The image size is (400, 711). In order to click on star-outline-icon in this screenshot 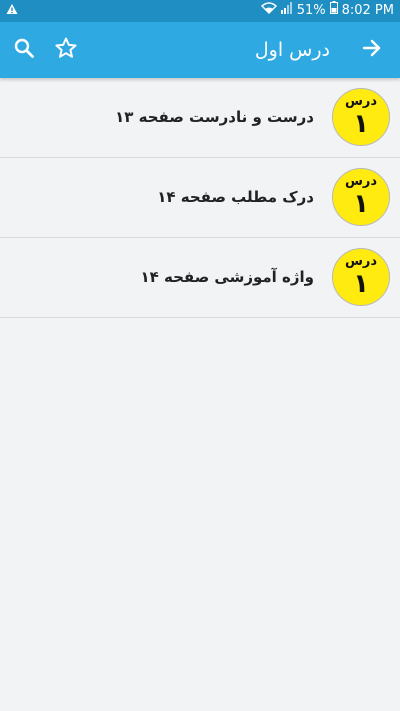, I will do `click(66, 50)`.